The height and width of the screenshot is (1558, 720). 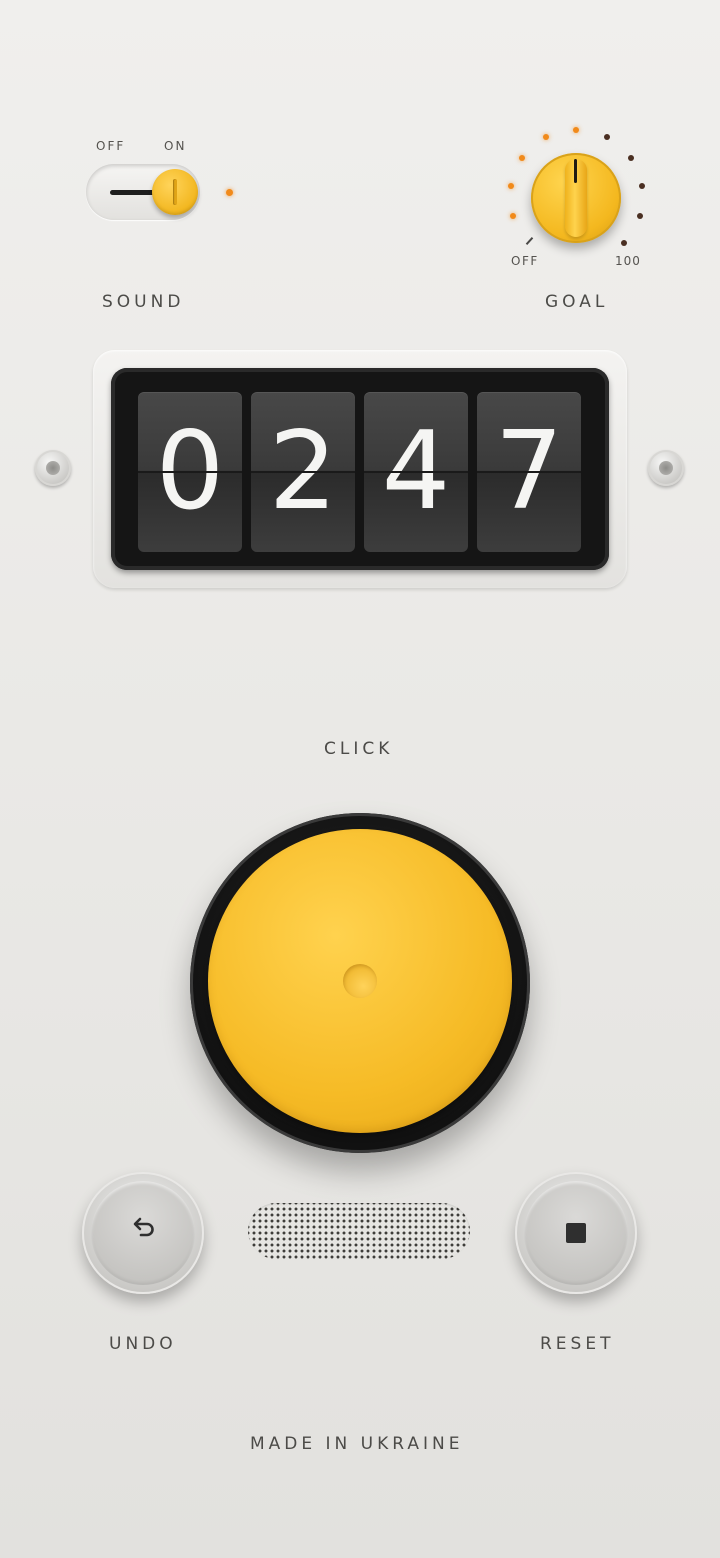 What do you see at coordinates (357, 1444) in the screenshot?
I see `footer-text: MADE IN UKRAINE` at bounding box center [357, 1444].